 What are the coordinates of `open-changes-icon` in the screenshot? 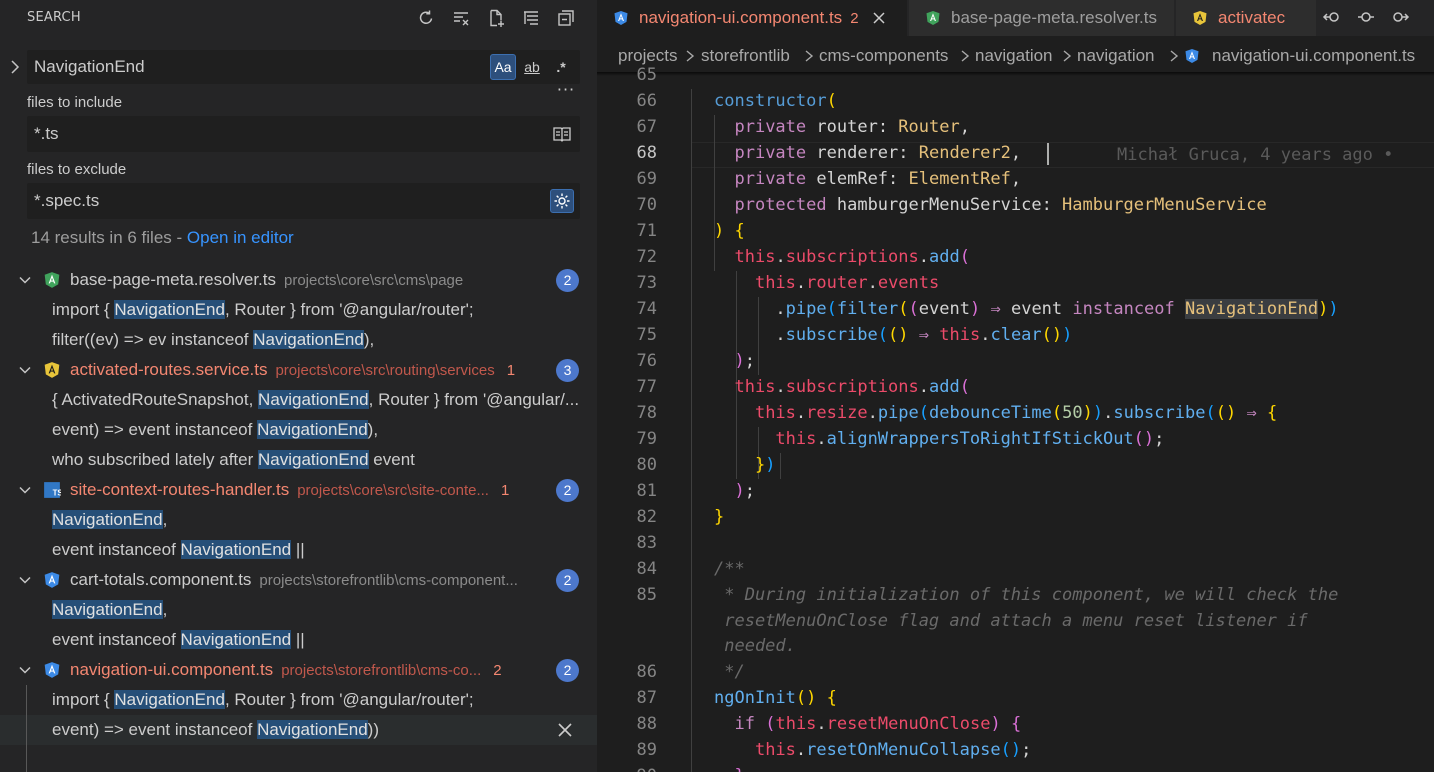 It's located at (1332, 17).